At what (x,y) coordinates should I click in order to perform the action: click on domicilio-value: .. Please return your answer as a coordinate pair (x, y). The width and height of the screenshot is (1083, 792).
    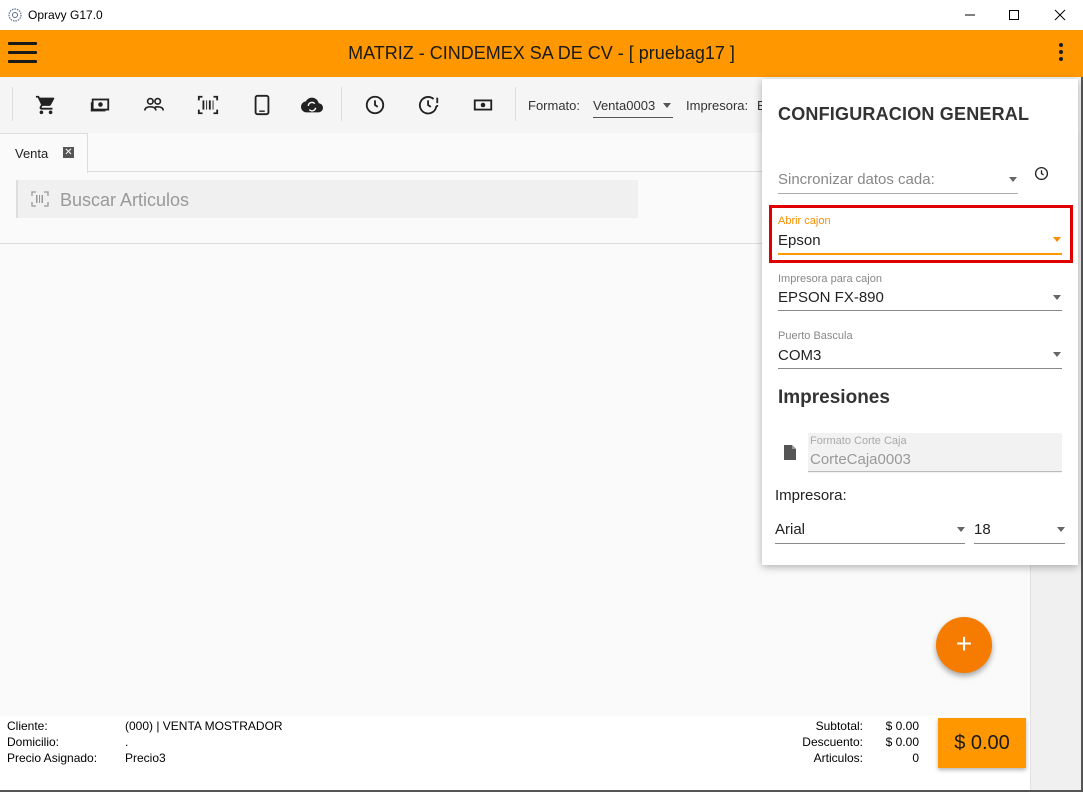
    Looking at the image, I should click on (127, 742).